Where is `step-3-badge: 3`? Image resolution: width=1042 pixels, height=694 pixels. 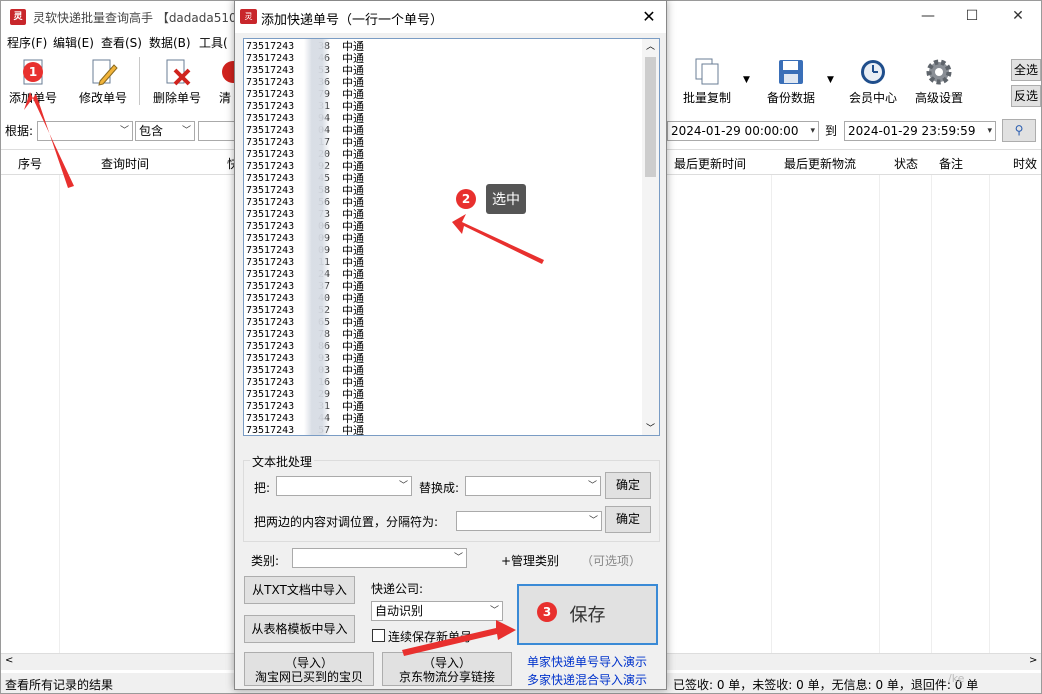
step-3-badge: 3 is located at coordinates (547, 612).